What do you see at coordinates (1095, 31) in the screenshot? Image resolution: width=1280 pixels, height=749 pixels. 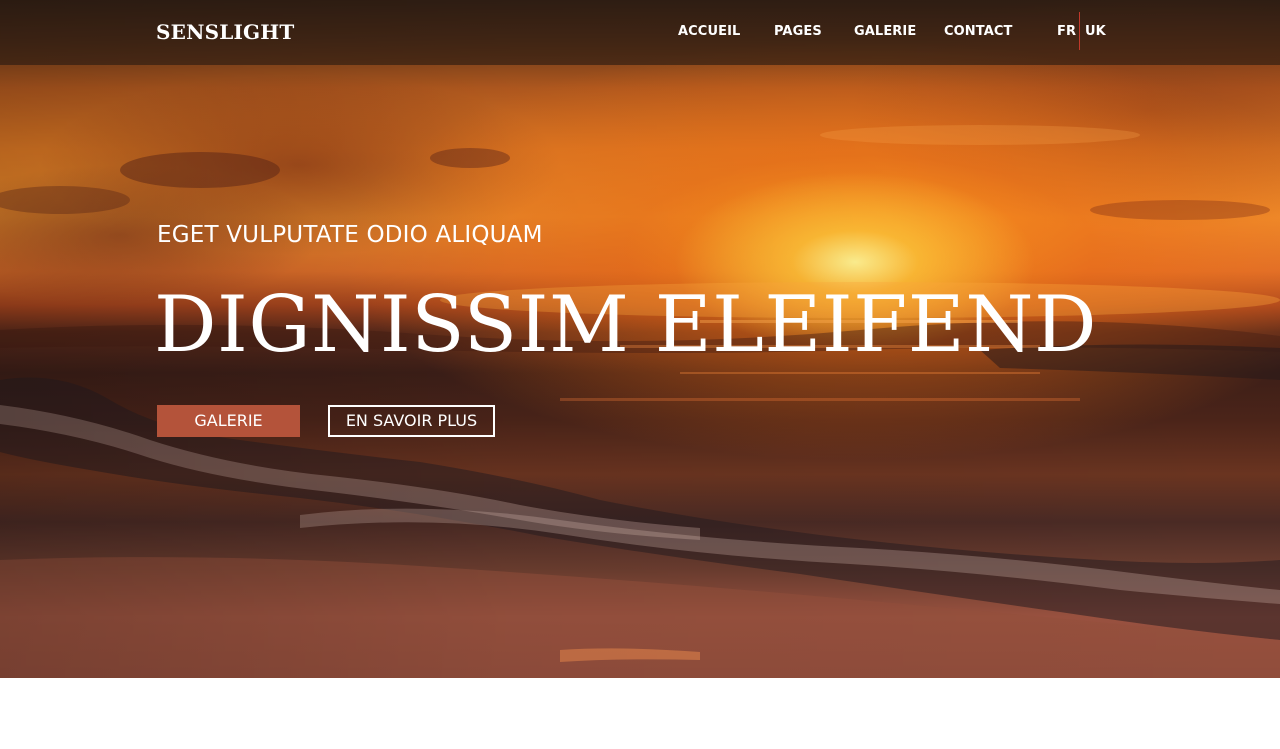 I see `language-uk: UK` at bounding box center [1095, 31].